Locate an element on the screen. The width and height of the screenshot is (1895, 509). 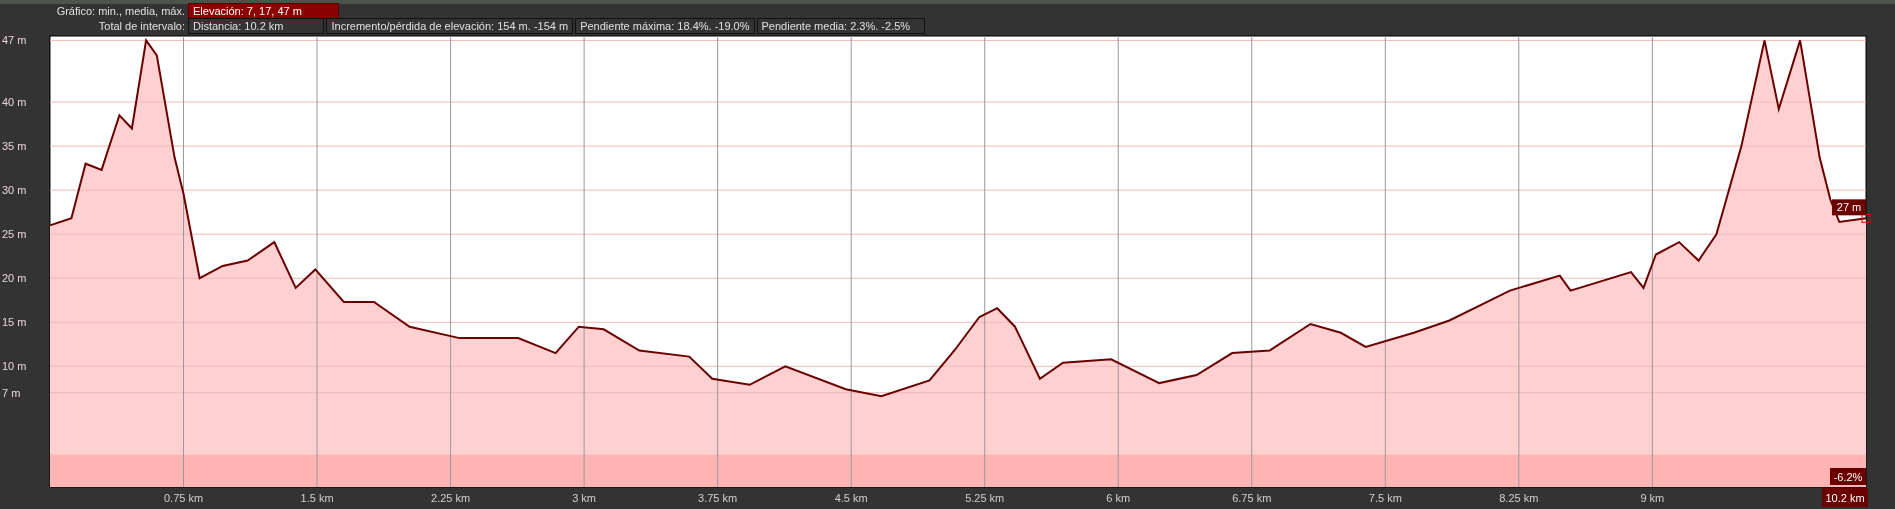
y-axis-label: 20 m is located at coordinates (14, 278).